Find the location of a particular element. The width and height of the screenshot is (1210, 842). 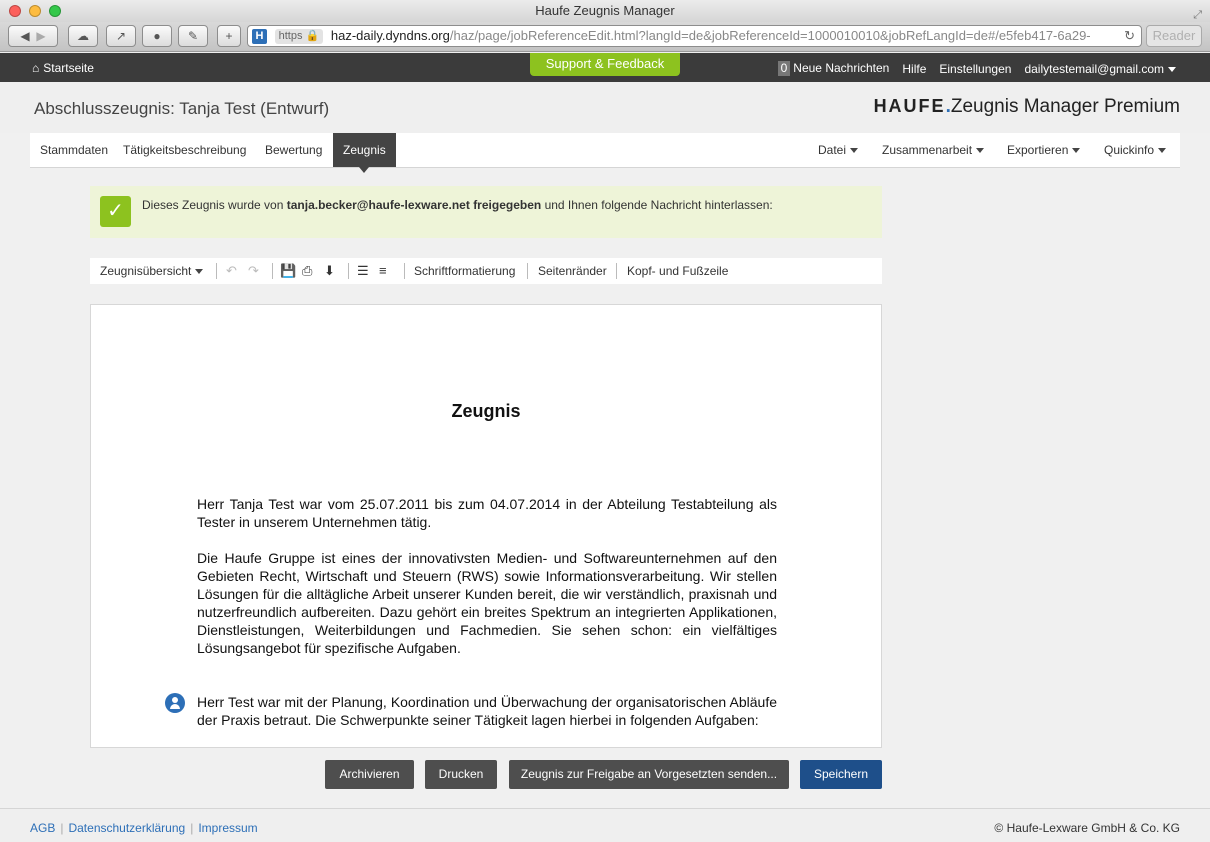

messages-label: Neue Nachrichten is located at coordinates (841, 68).